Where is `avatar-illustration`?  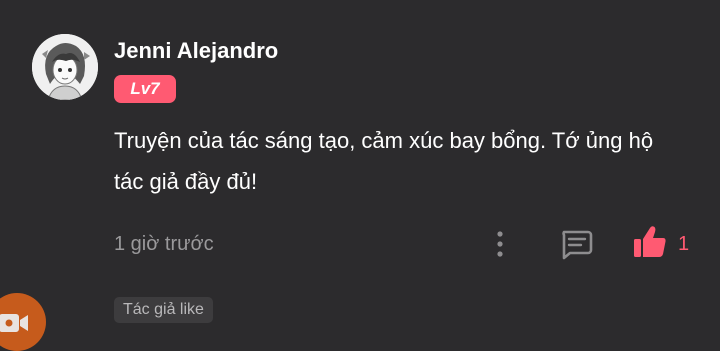
avatar-illustration is located at coordinates (65, 67).